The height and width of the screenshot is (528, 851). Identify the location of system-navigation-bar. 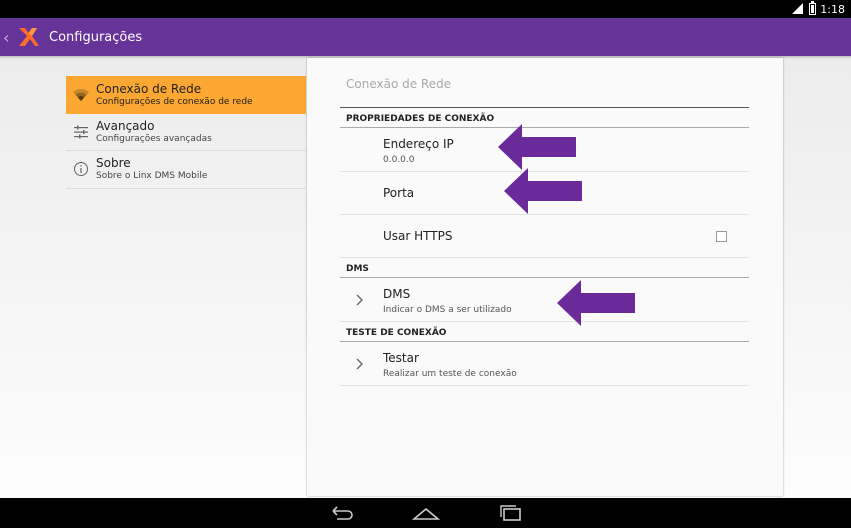
(425, 513).